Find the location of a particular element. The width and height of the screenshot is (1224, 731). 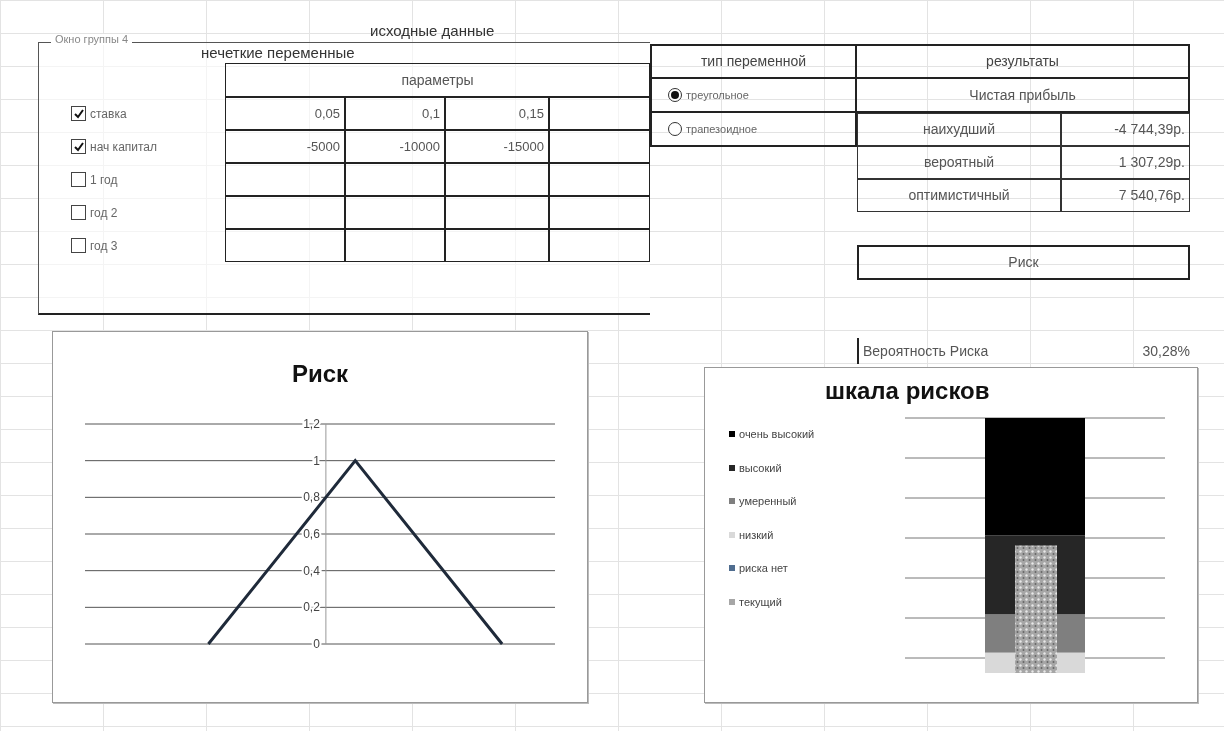

section-title: исходные данные is located at coordinates (433, 31).